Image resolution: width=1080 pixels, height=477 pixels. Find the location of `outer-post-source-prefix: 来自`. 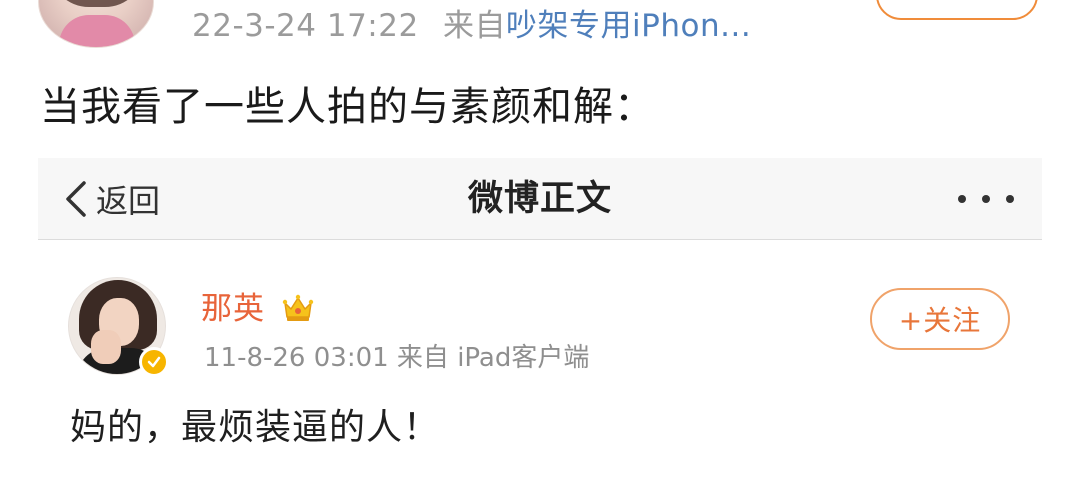

outer-post-source-prefix: 来自 is located at coordinates (475, 26).